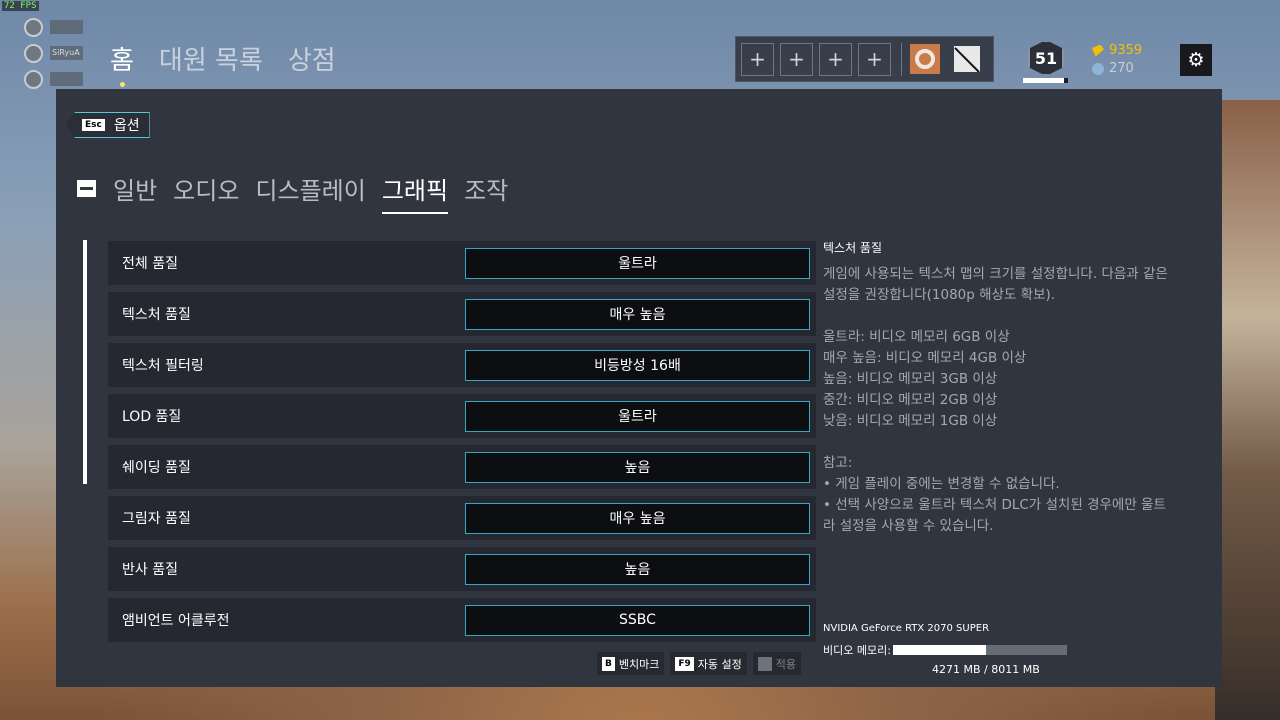 This screenshot has height=720, width=1280. What do you see at coordinates (764, 663) in the screenshot?
I see `apply-key-icon` at bounding box center [764, 663].